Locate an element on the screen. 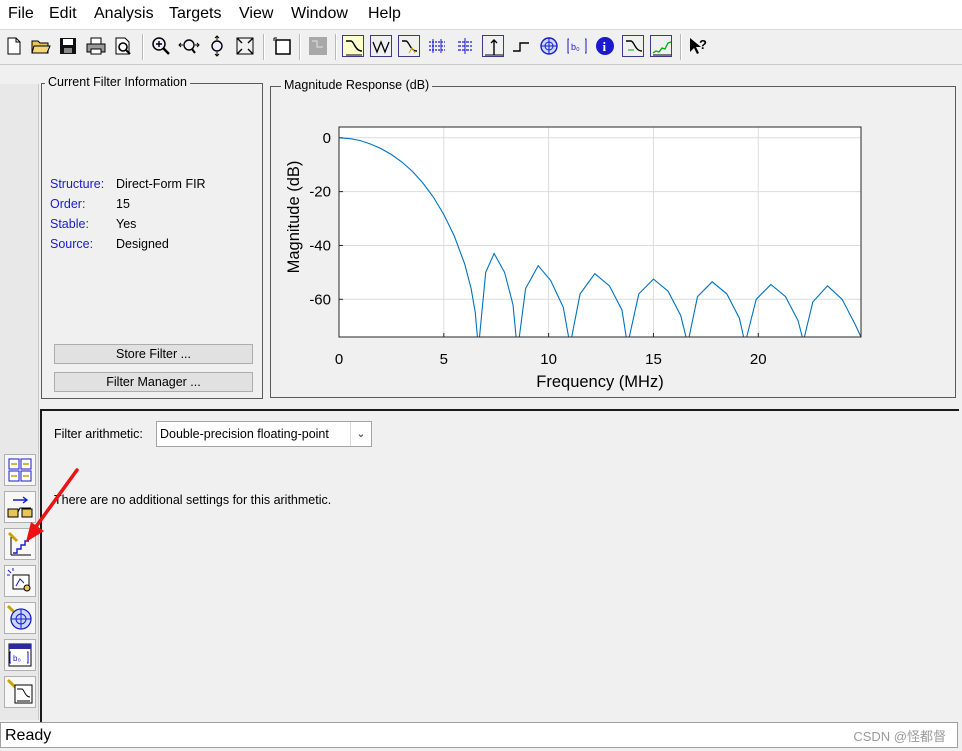  x-tick-label: 5 is located at coordinates (444, 359).